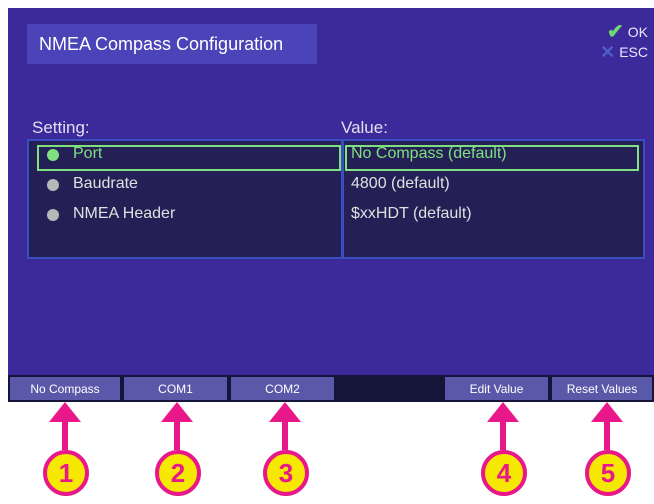 The height and width of the screenshot is (504, 654). Describe the element at coordinates (400, 183) in the screenshot. I see `setting-value: 4800 (default)` at that location.